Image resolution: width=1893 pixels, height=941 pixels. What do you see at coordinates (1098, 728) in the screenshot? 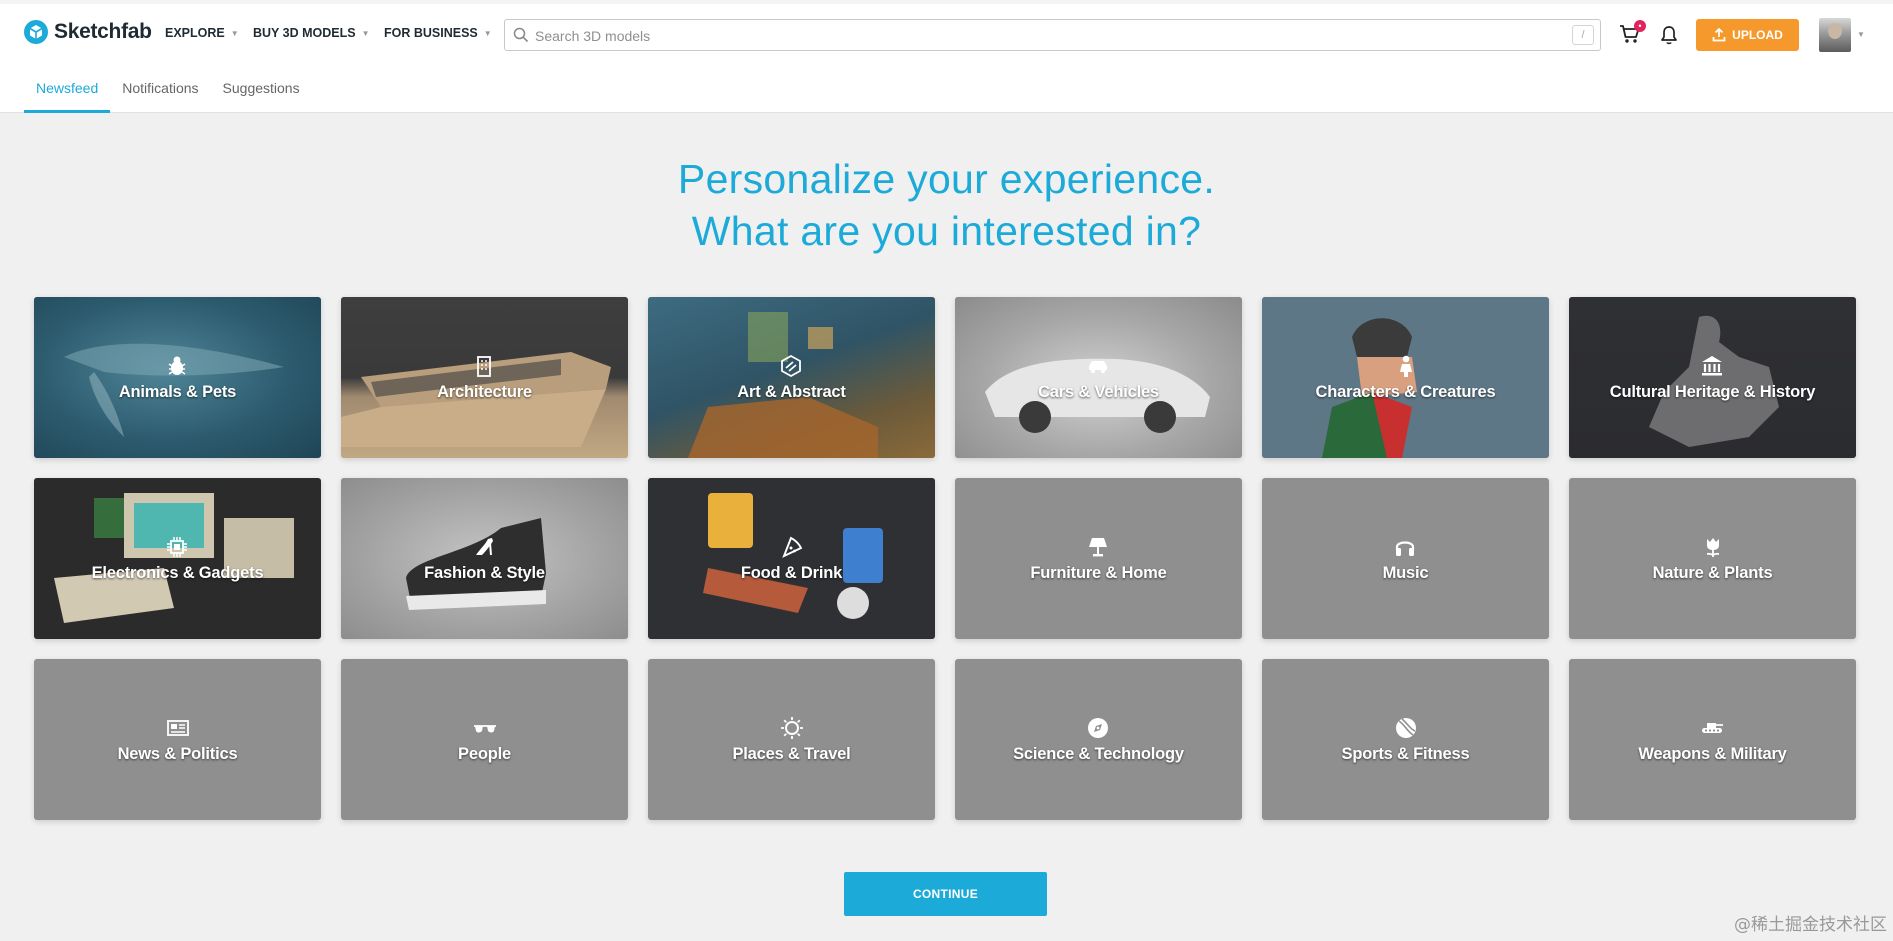
I see `compass-icon` at bounding box center [1098, 728].